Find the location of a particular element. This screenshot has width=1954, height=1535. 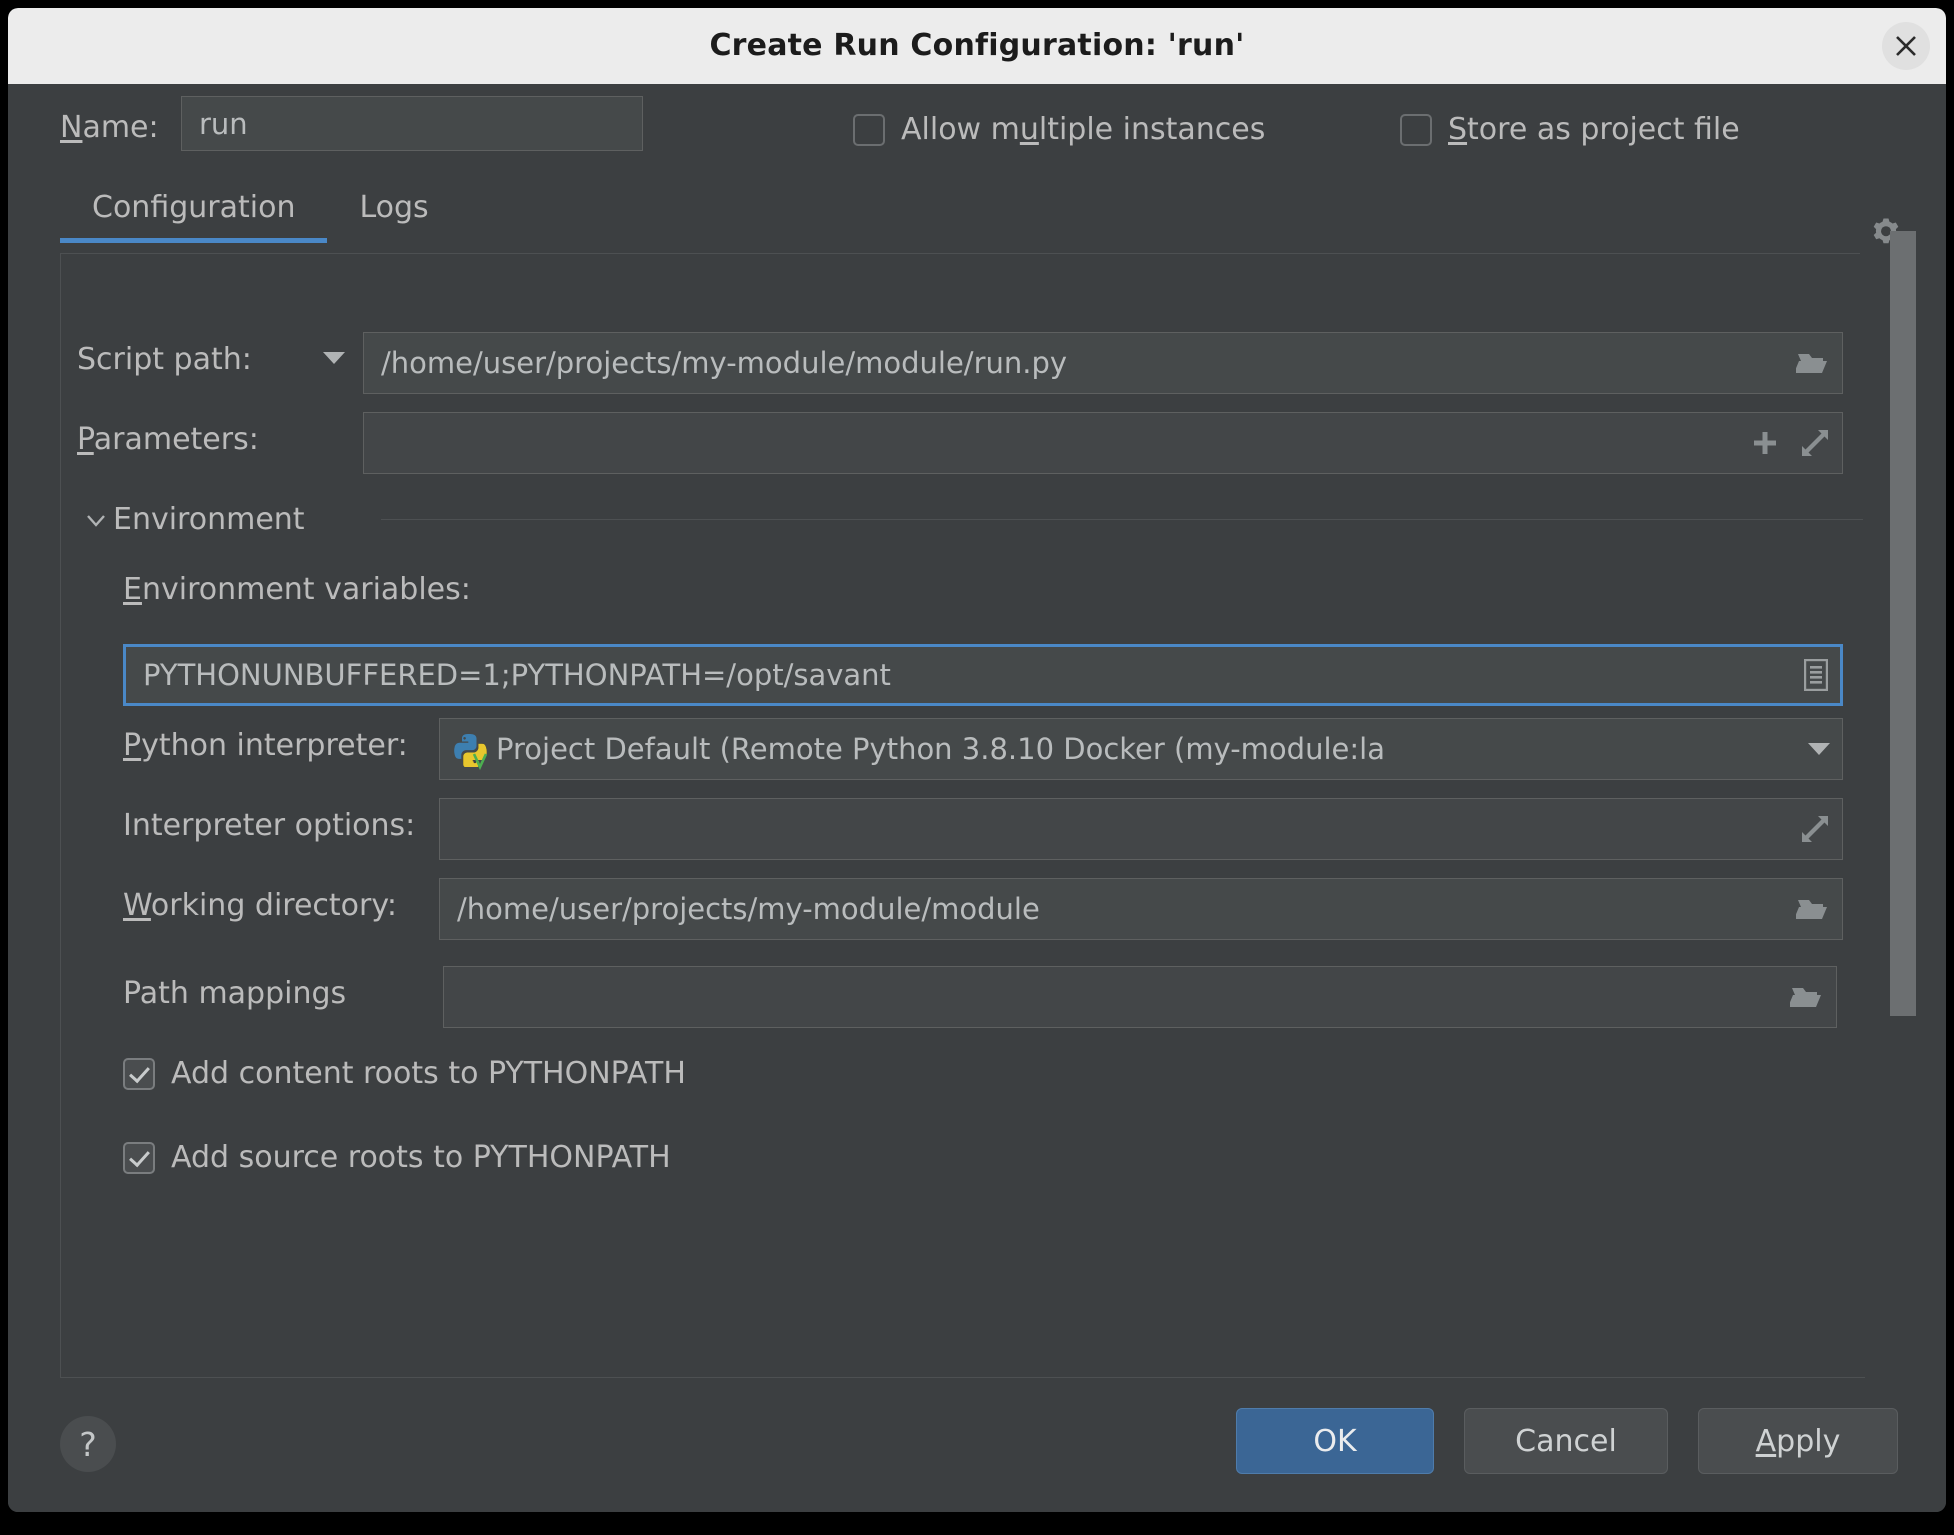

environment-variables-icons is located at coordinates (1816, 675).